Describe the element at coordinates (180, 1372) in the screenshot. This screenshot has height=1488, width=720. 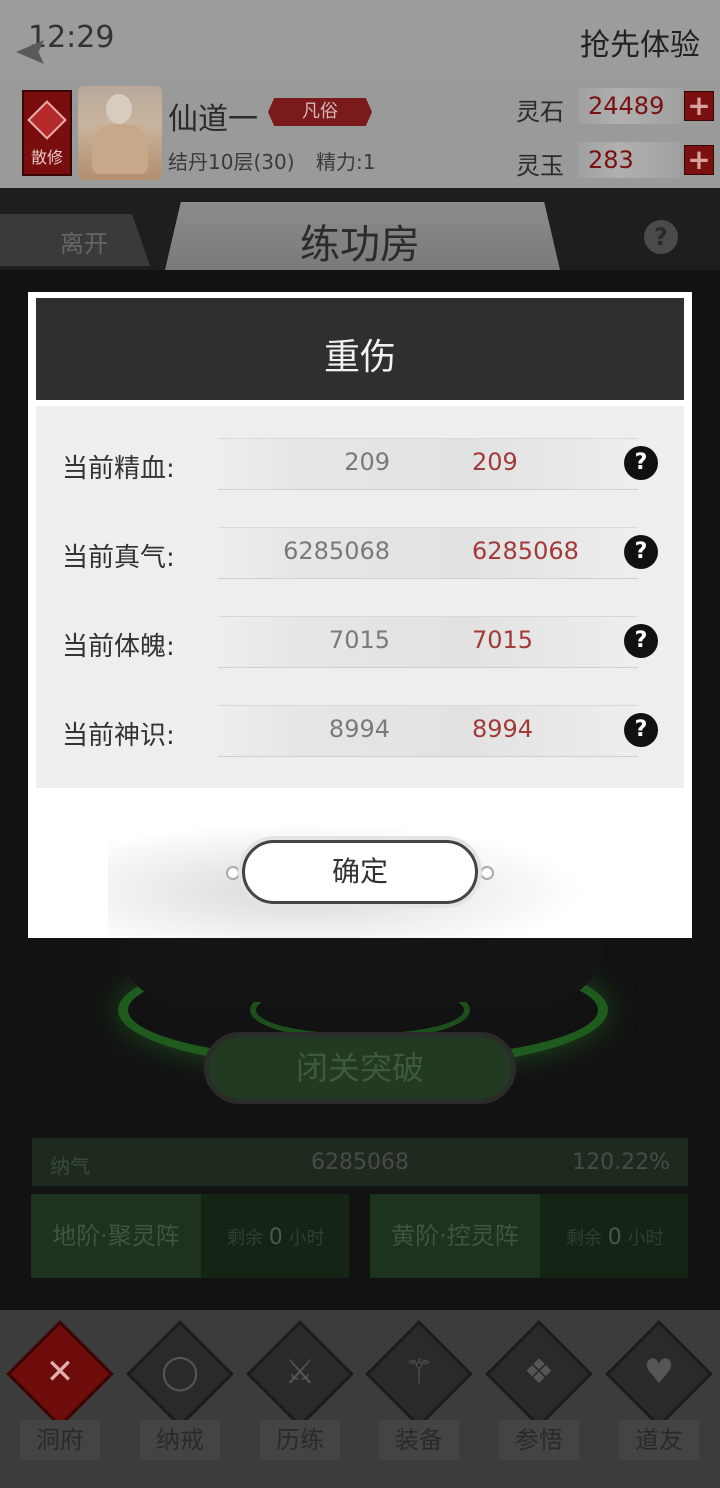
I see `ring-icon: ◯` at that location.